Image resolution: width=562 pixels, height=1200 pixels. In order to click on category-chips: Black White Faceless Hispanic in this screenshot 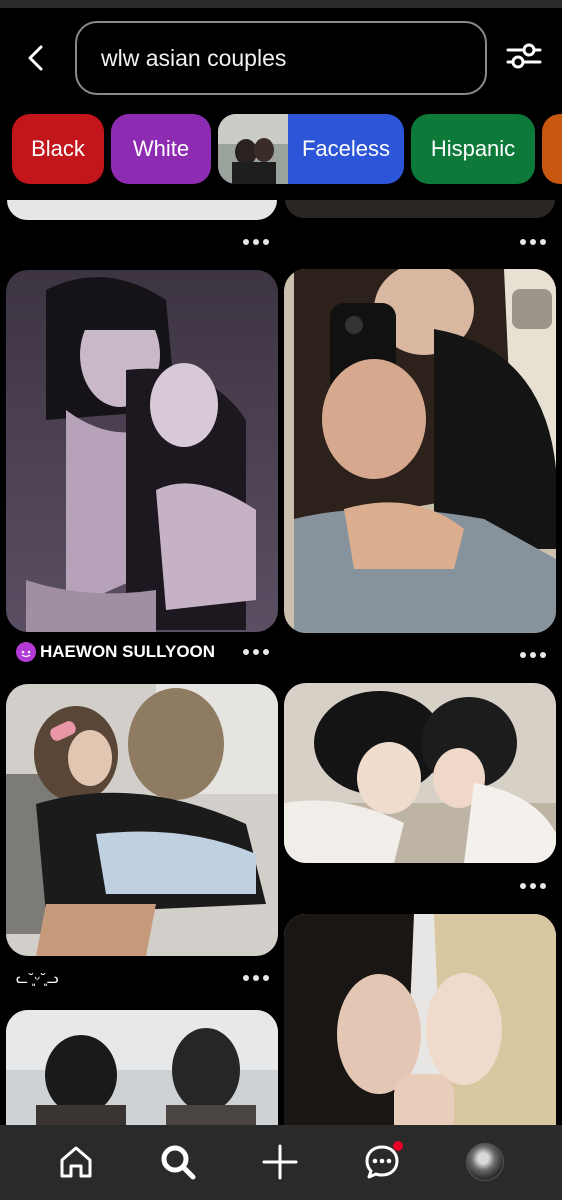, I will do `click(281, 149)`.